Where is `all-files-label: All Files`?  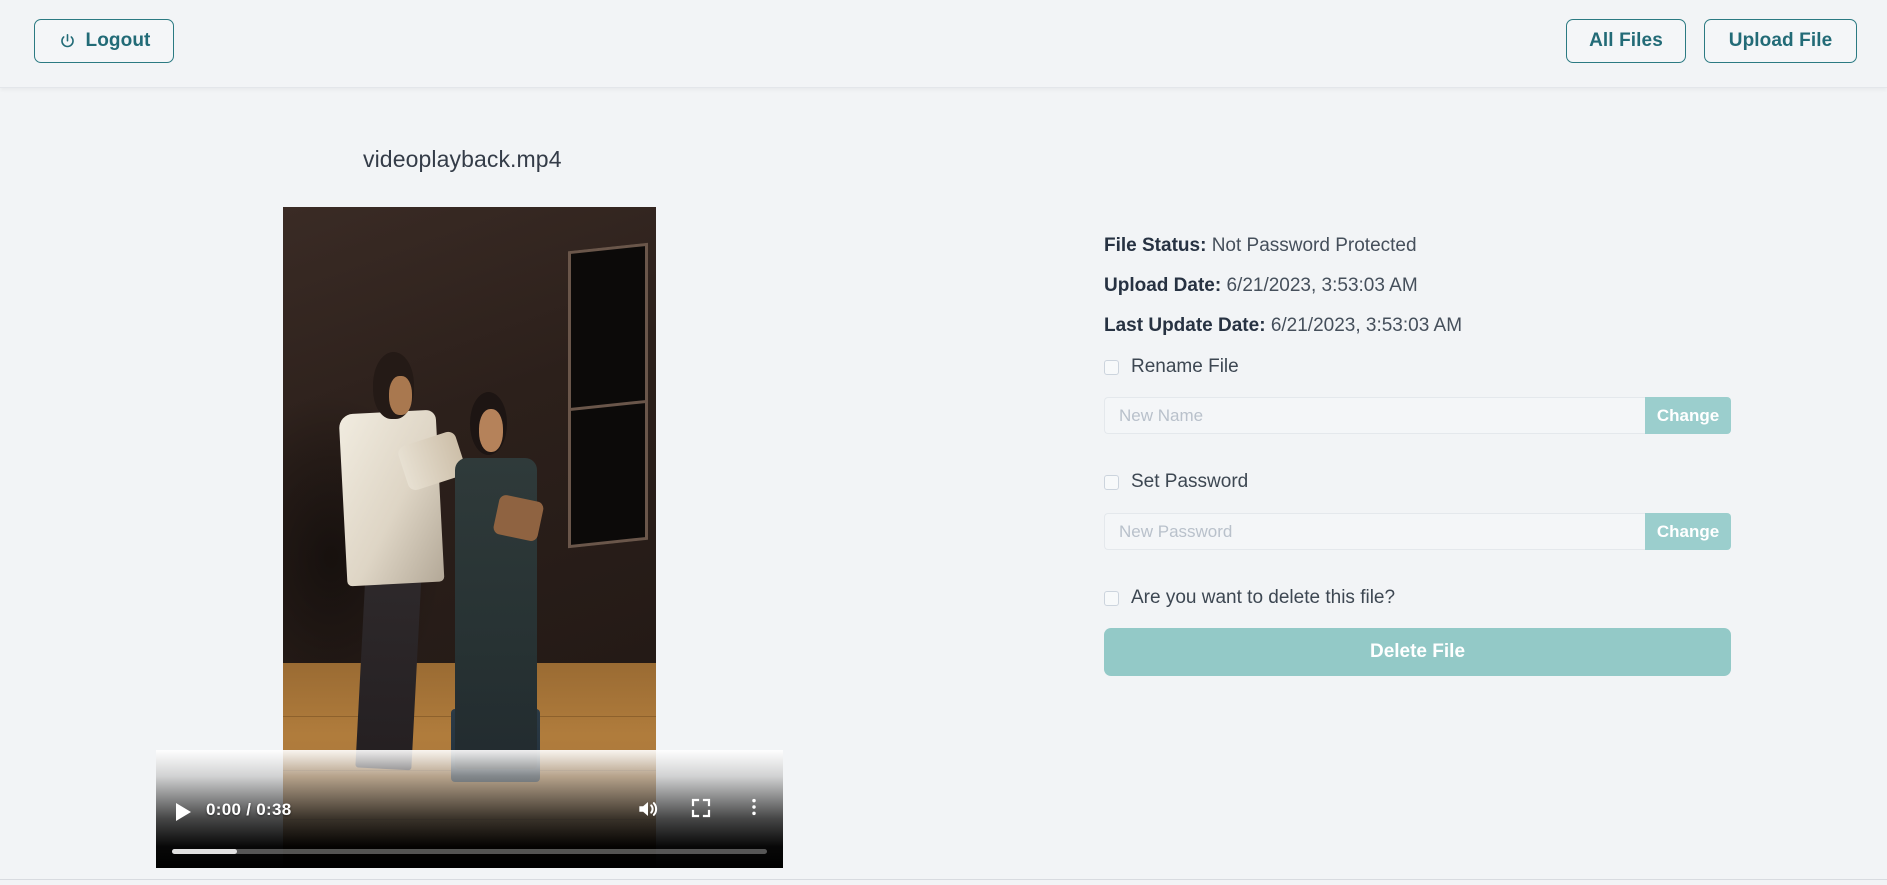
all-files-label: All Files is located at coordinates (1626, 40).